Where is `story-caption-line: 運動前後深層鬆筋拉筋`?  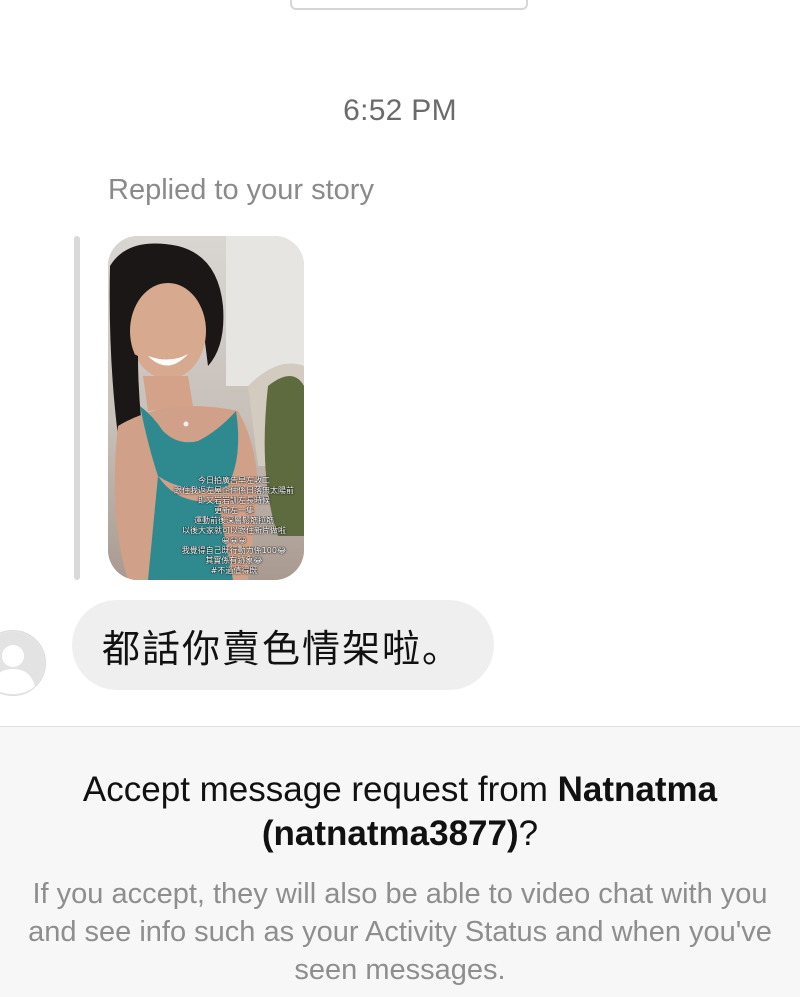
story-caption-line: 運動前後深層鬆筋拉筋 is located at coordinates (234, 520).